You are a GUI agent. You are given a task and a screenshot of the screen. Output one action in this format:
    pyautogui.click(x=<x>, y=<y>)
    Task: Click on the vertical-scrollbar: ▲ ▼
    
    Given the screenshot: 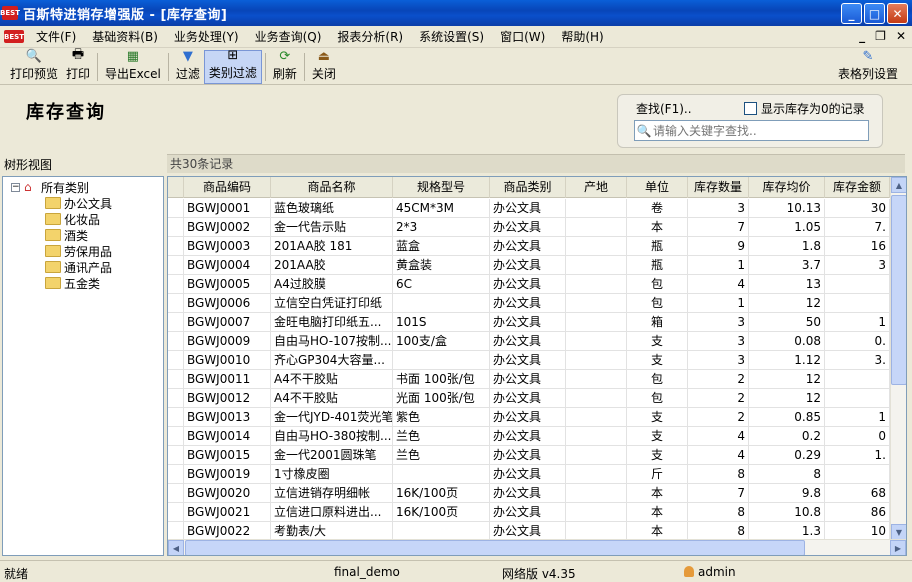 What is the action you would take?
    pyautogui.click(x=898, y=358)
    